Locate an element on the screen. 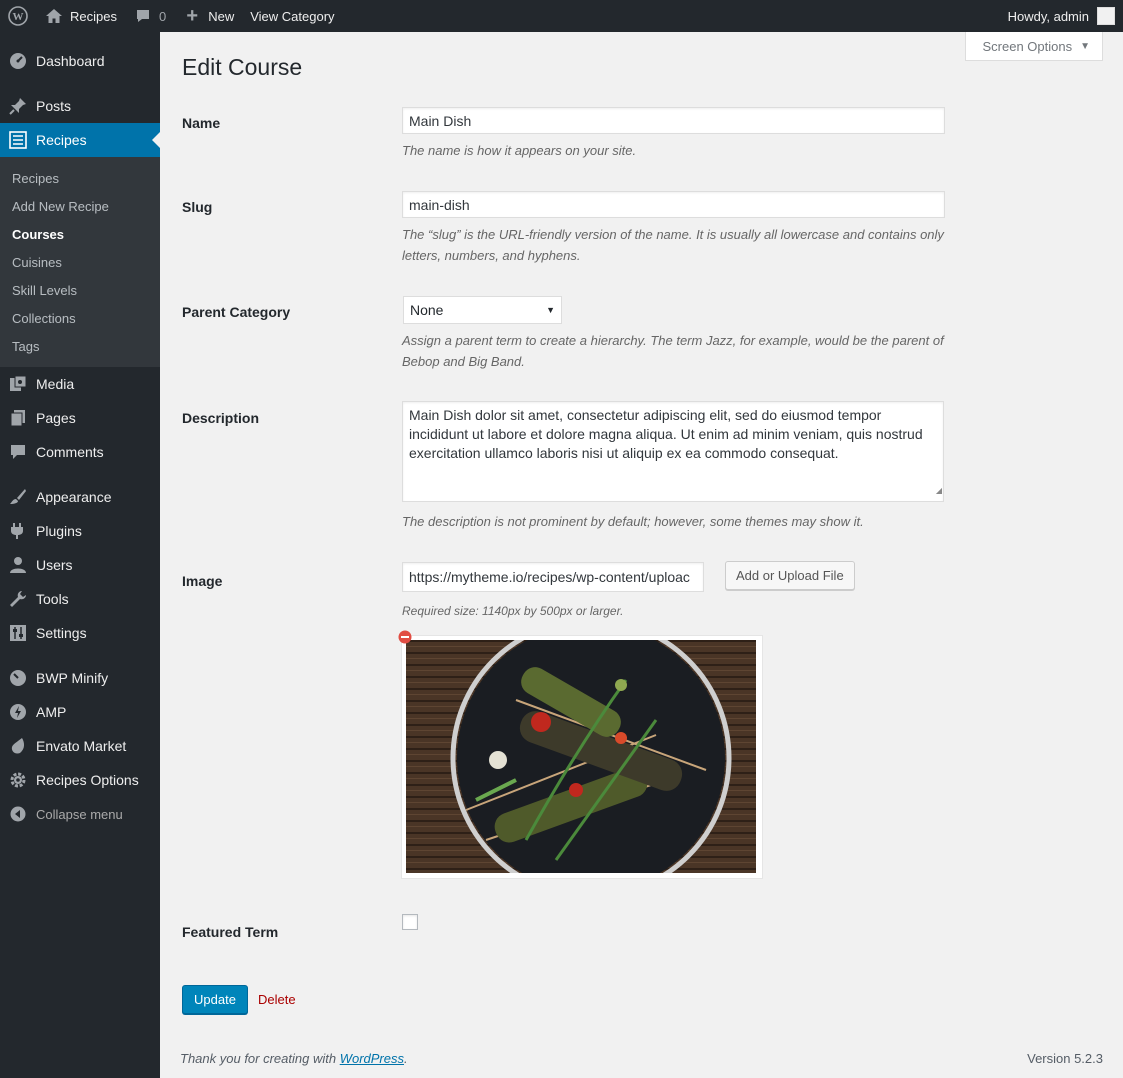  menu-posts-label: Posts is located at coordinates (54, 106).